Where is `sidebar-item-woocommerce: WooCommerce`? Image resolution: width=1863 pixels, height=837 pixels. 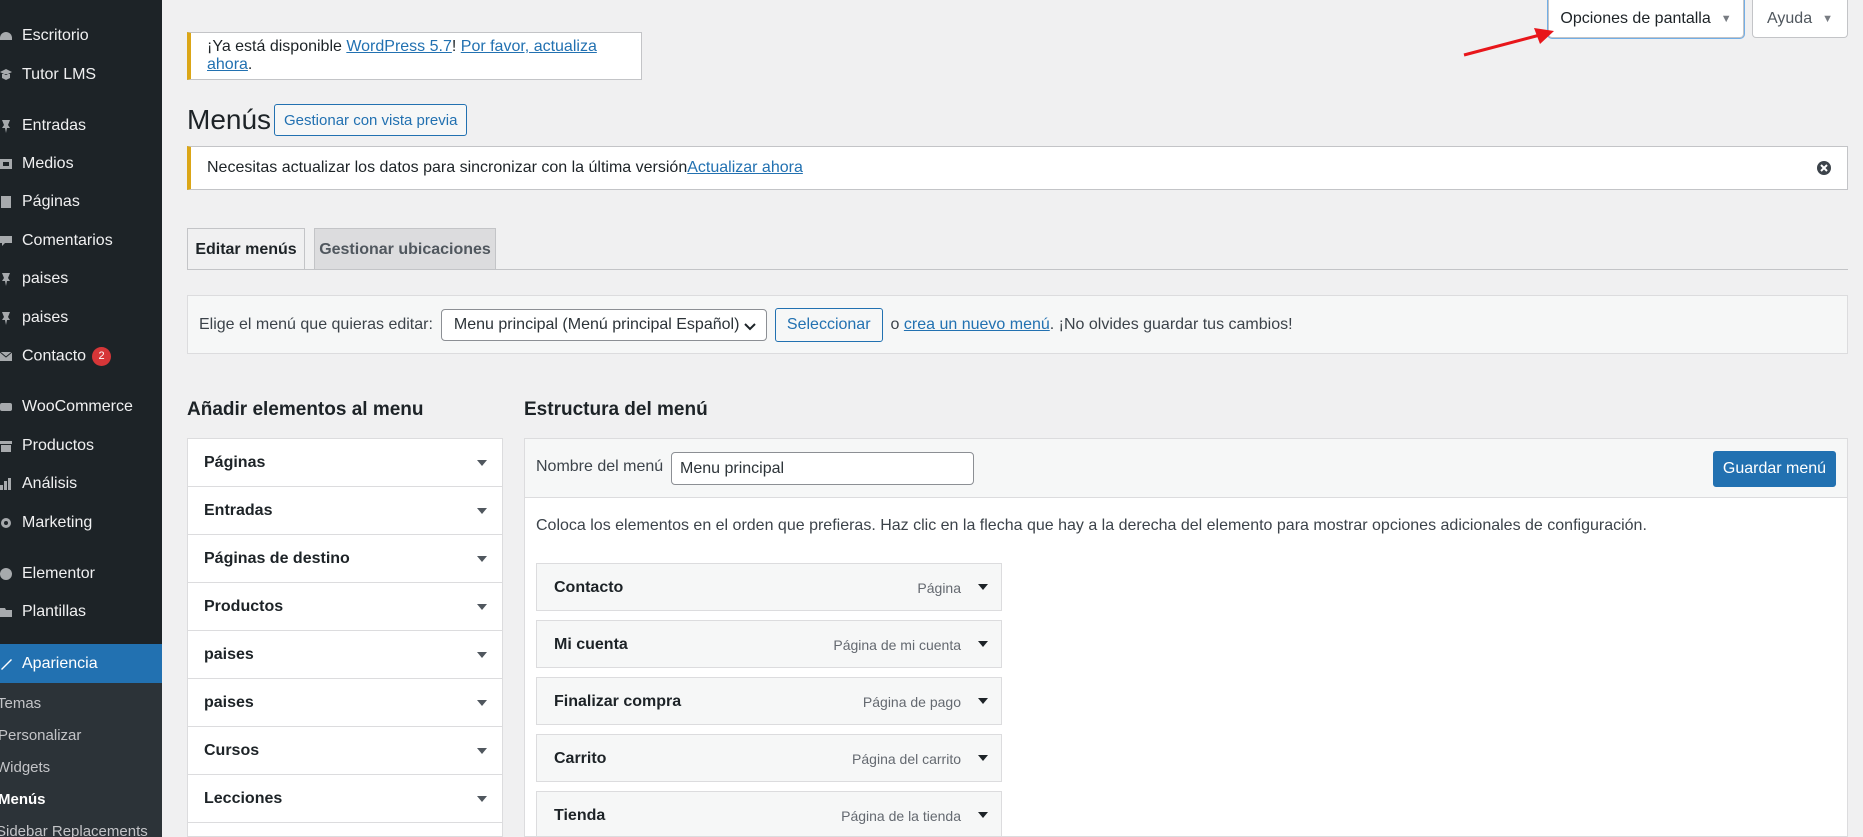
sidebar-item-woocommerce: WooCommerce is located at coordinates (81, 407).